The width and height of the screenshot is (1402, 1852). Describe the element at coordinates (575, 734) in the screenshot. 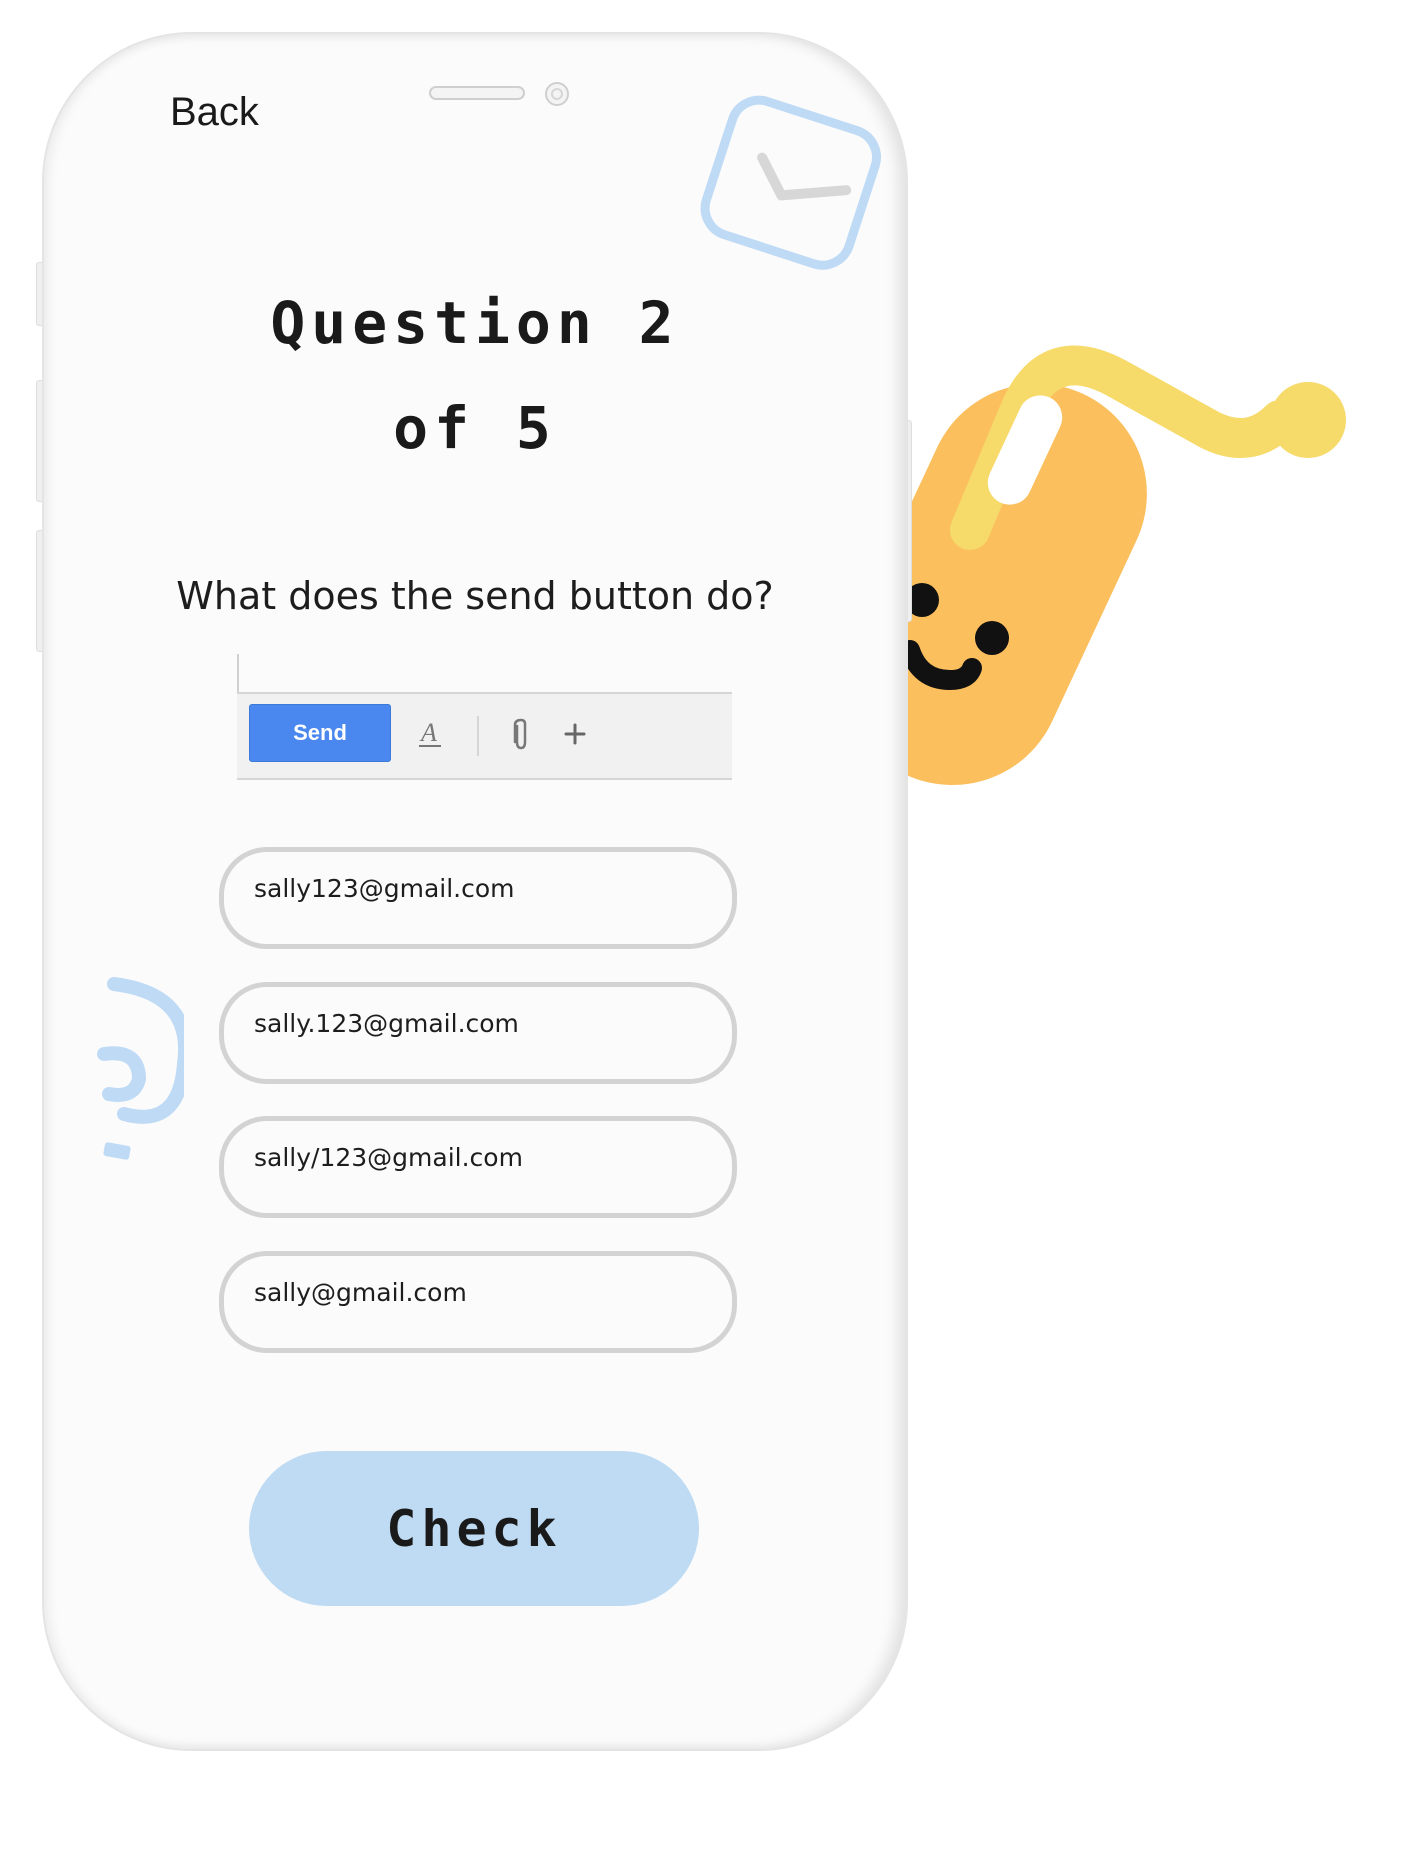

I see `plus-icon` at that location.